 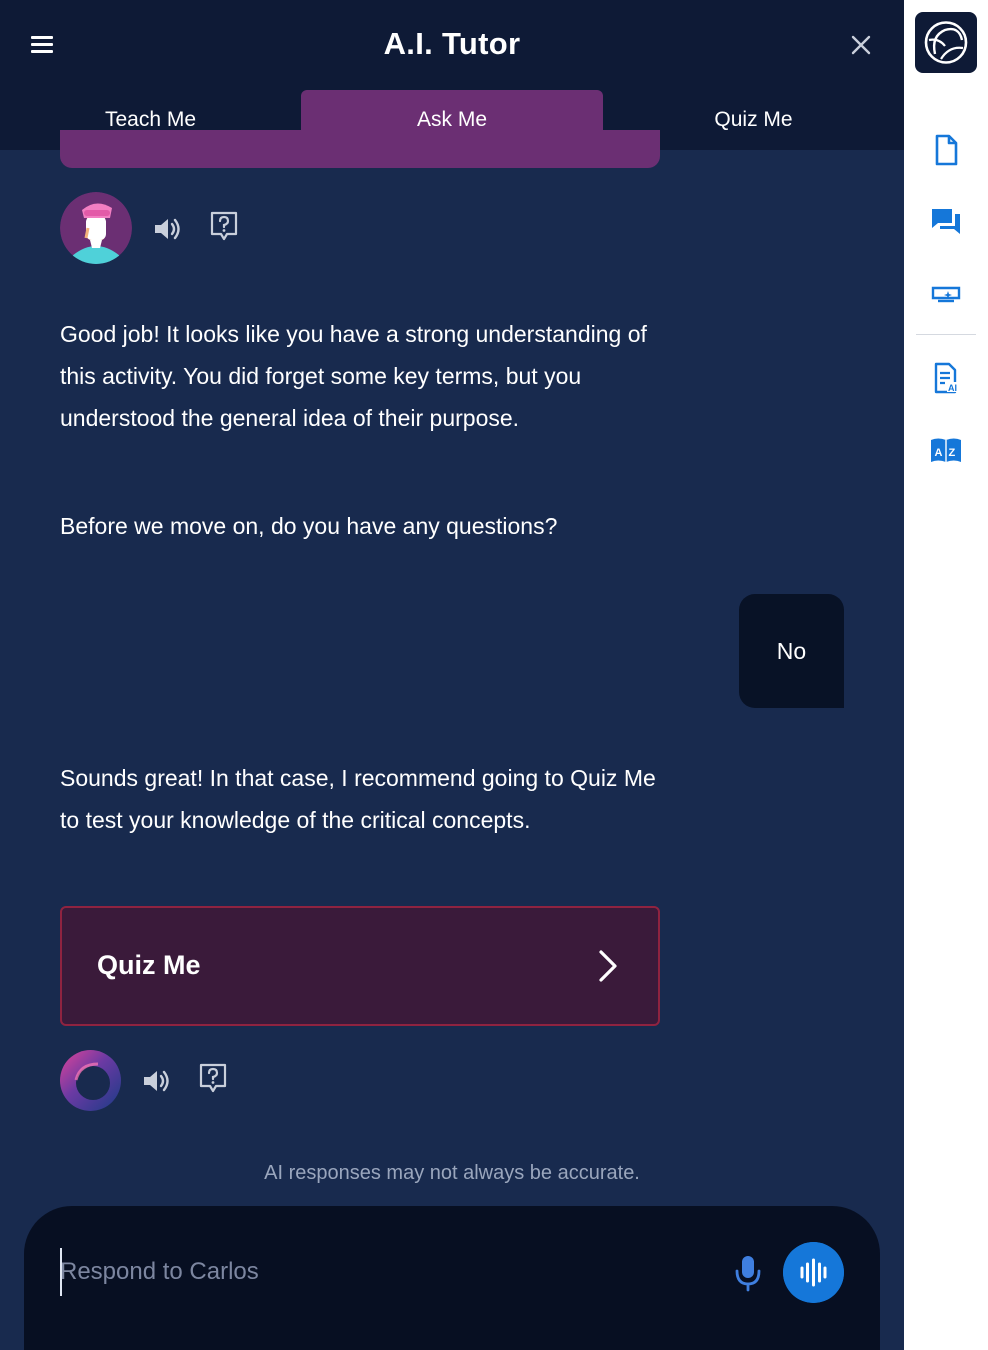 I want to click on app-title: A.I. Tutor, so click(x=452, y=43).